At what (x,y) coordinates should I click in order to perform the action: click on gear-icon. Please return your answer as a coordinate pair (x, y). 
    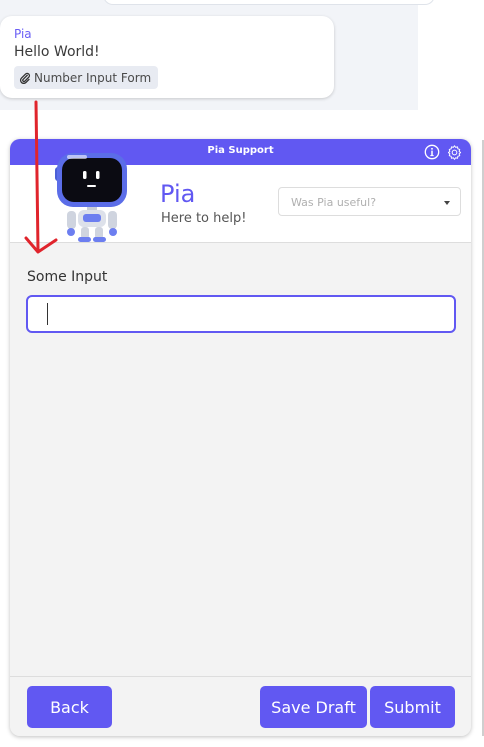
    Looking at the image, I should click on (454, 152).